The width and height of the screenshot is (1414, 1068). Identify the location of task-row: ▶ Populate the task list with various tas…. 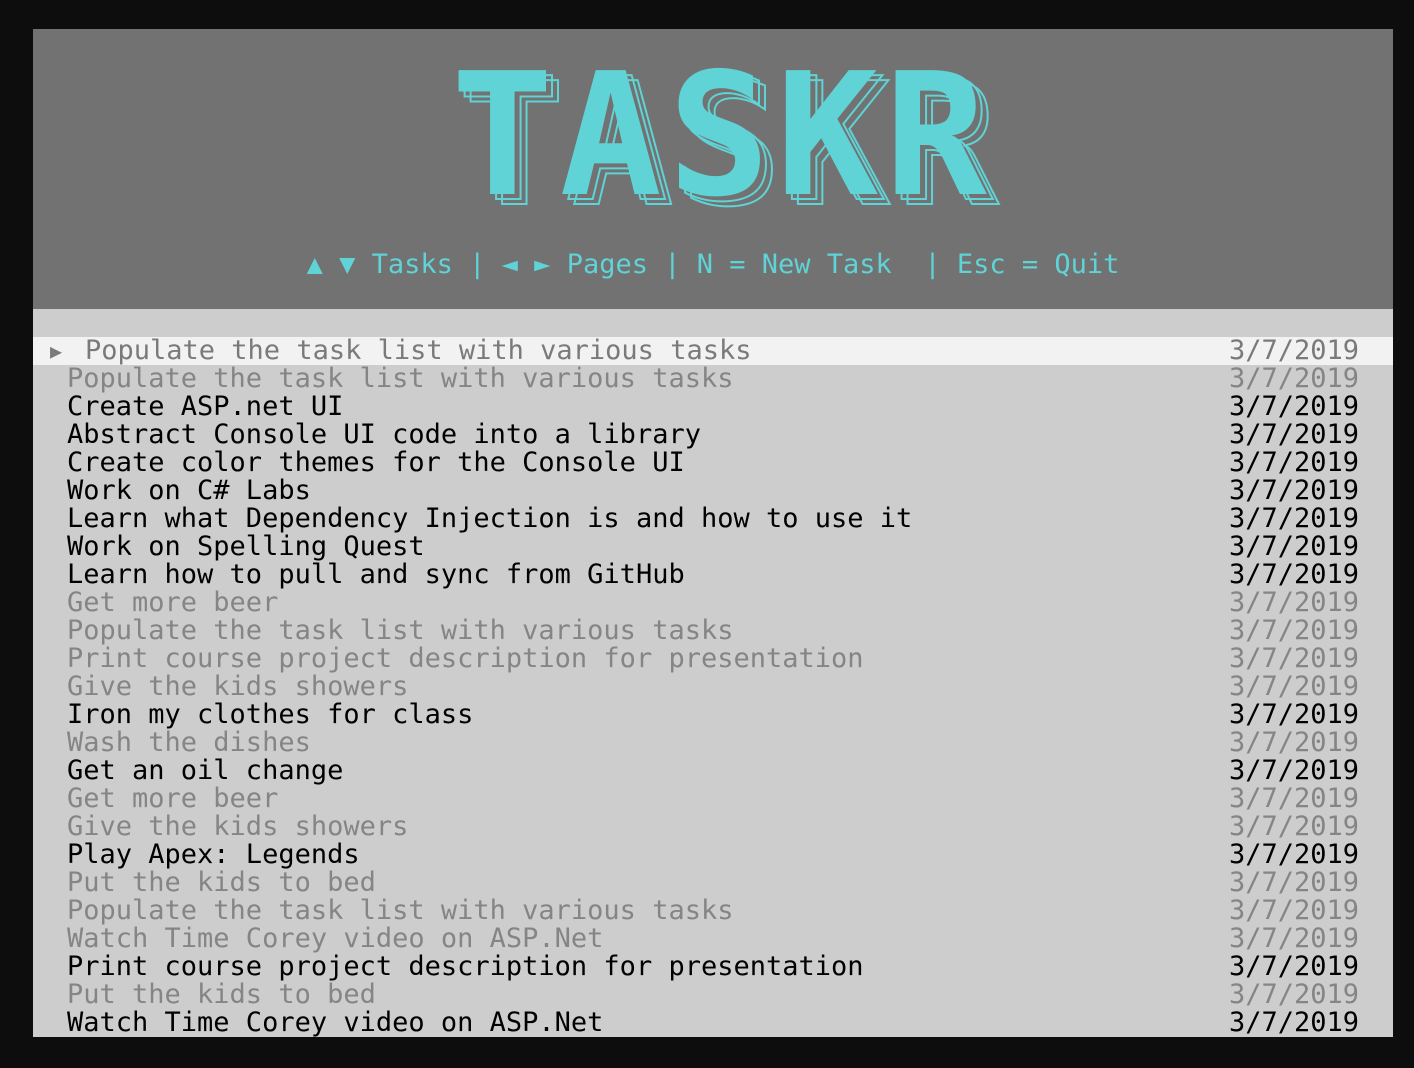
(713, 351).